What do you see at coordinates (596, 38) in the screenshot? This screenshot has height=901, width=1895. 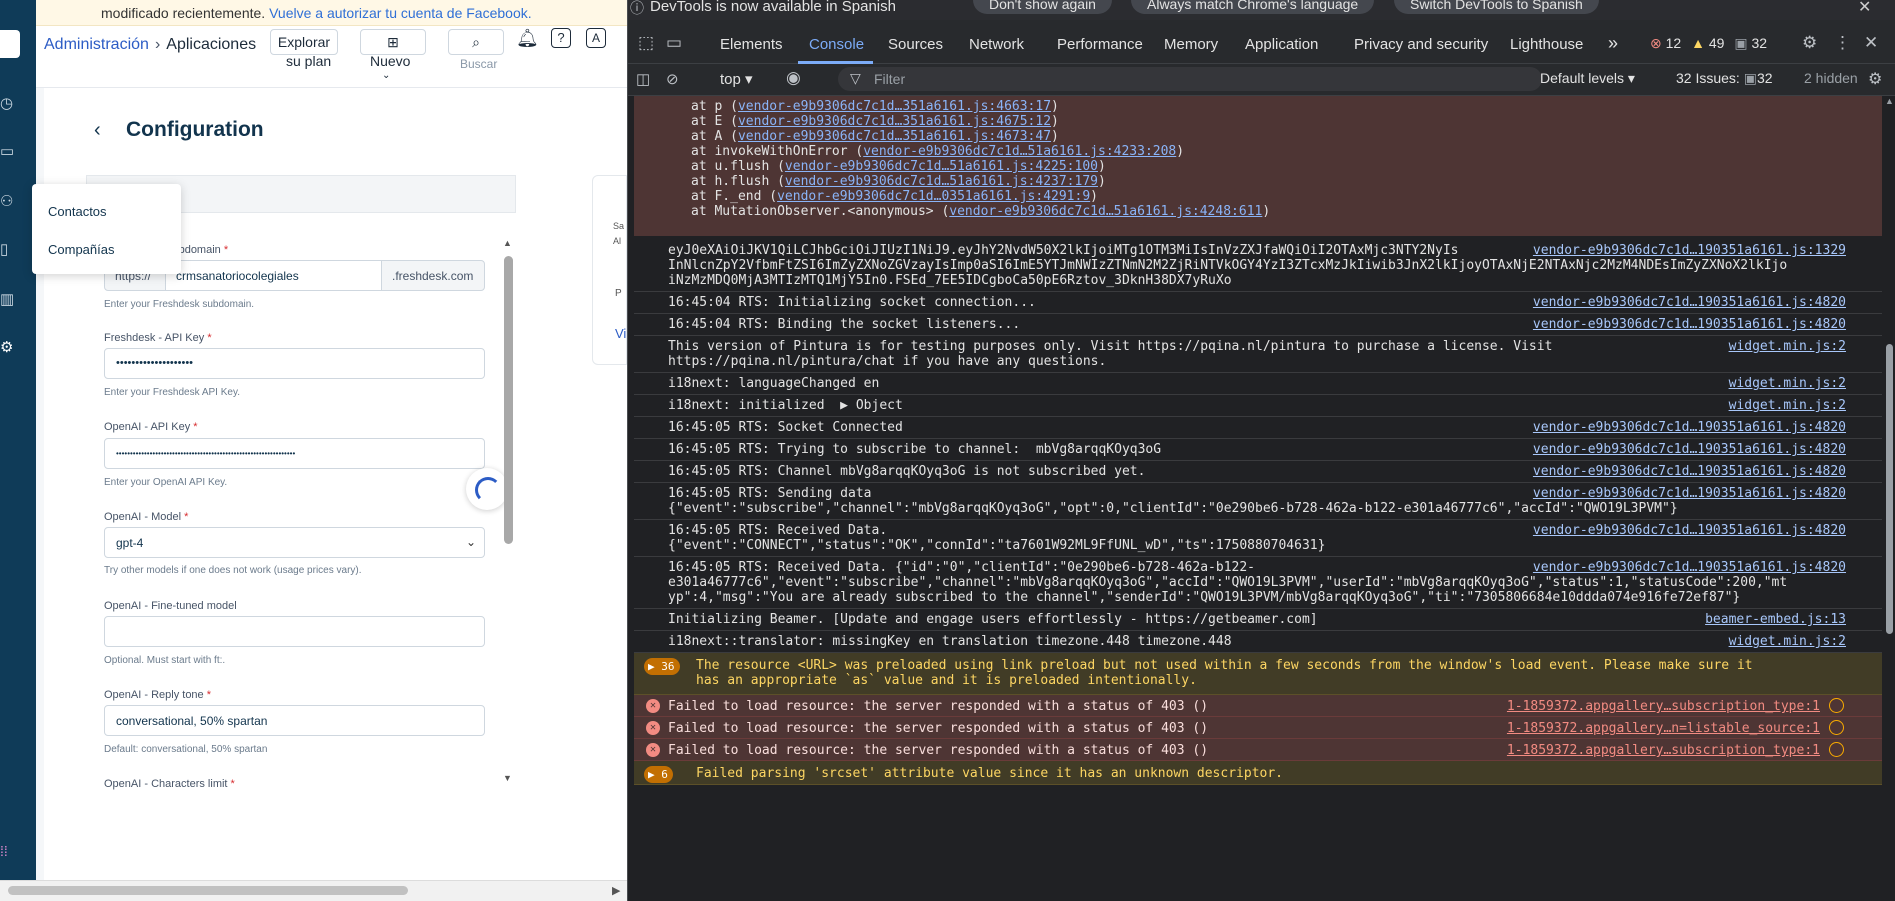 I see `profile-icon: A` at bounding box center [596, 38].